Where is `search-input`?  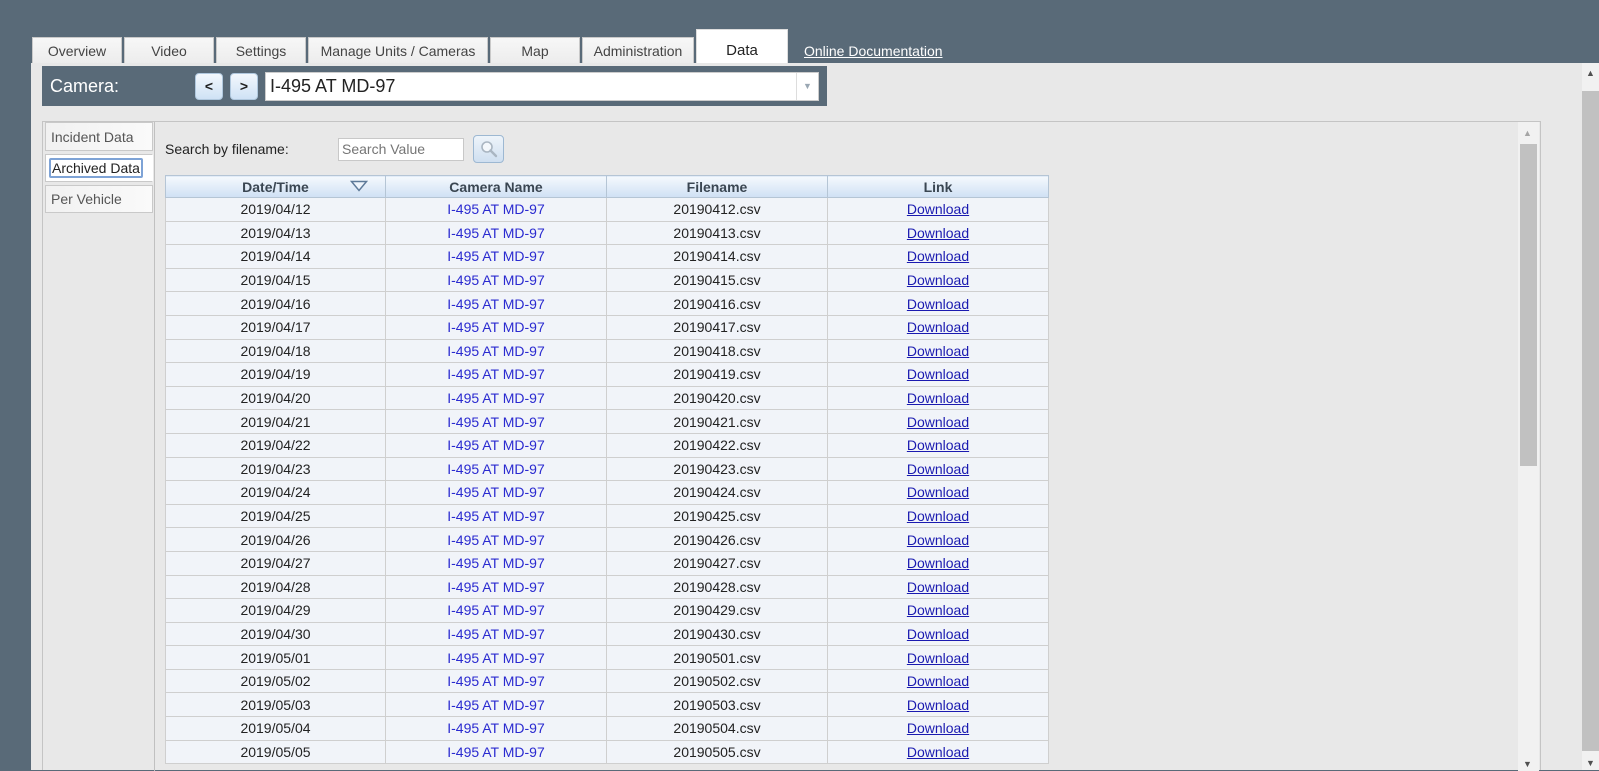
search-input is located at coordinates (401, 149).